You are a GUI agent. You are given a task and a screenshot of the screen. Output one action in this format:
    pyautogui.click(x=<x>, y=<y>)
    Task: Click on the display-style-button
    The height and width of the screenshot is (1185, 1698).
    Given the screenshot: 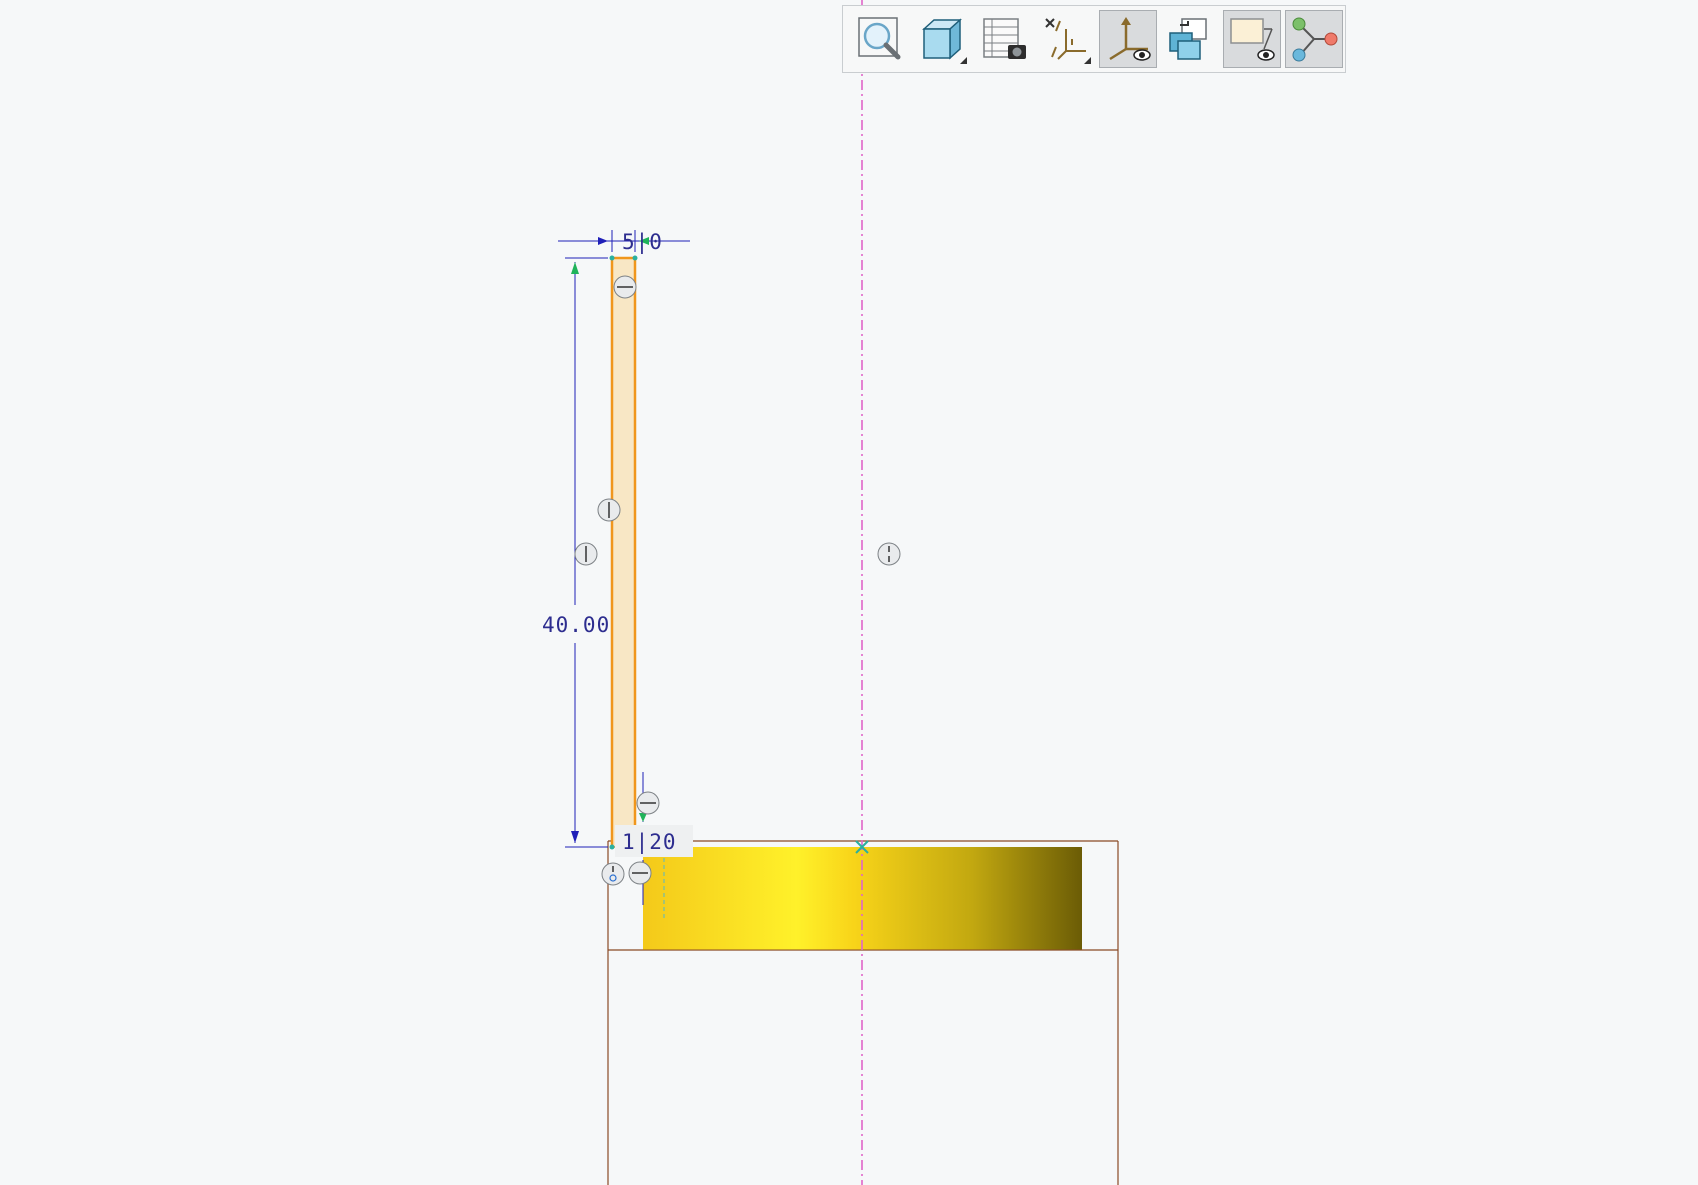 What is the action you would take?
    pyautogui.click(x=942, y=39)
    